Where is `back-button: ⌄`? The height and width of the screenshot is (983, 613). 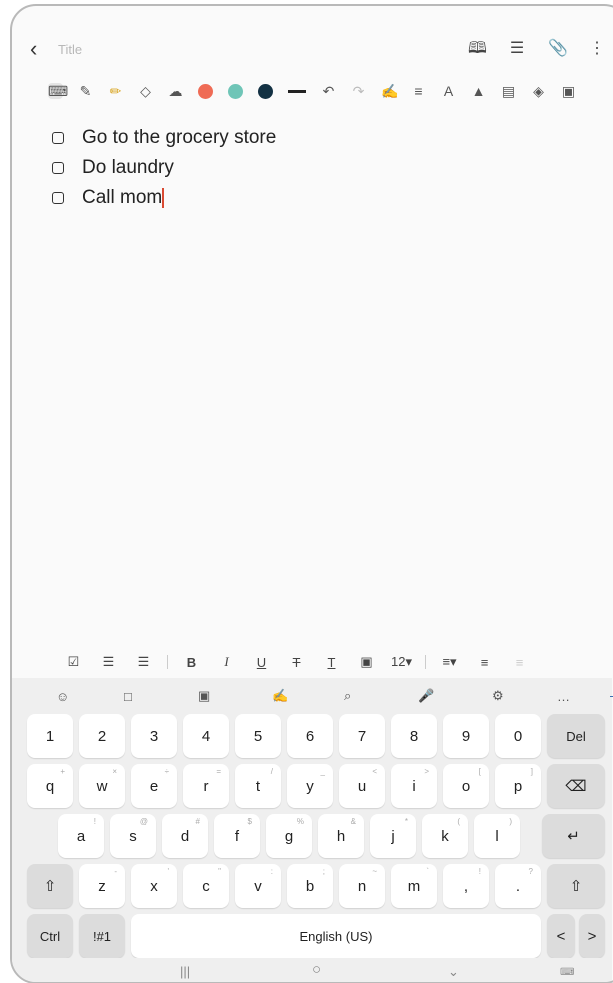
back-button: ⌄ is located at coordinates (453, 972).